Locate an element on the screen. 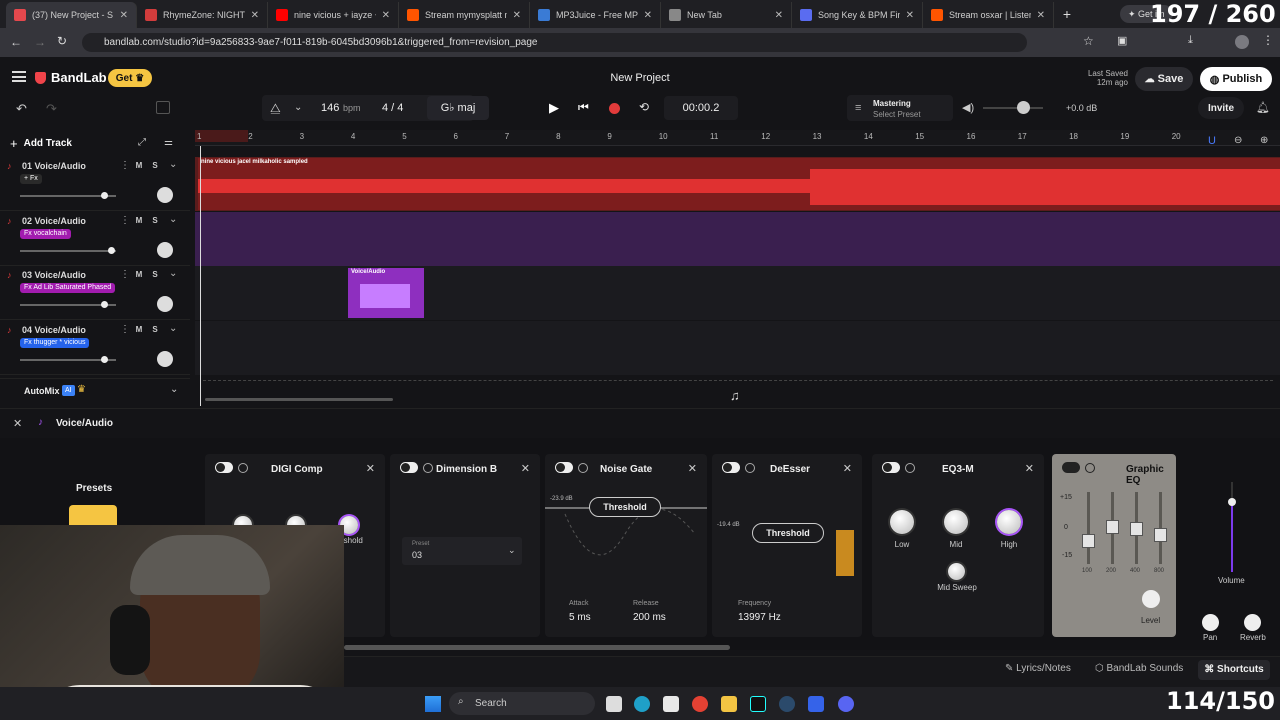 The width and height of the screenshot is (1280, 720). browser-tab: MP3Juice - Free MP3 D ✕ is located at coordinates (595, 15).